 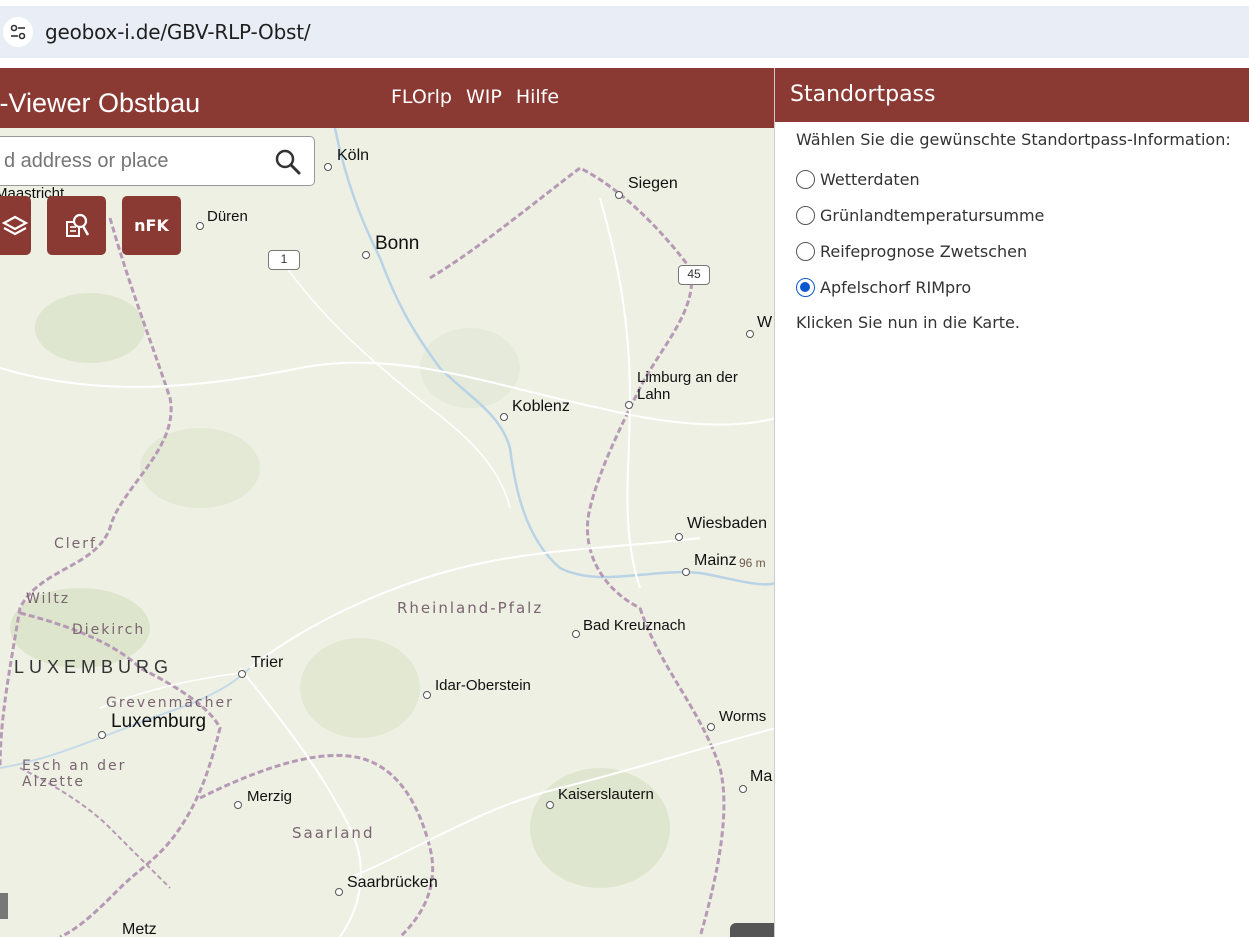 I want to click on radio-gruenlandtemperatursumme, so click(x=805, y=215).